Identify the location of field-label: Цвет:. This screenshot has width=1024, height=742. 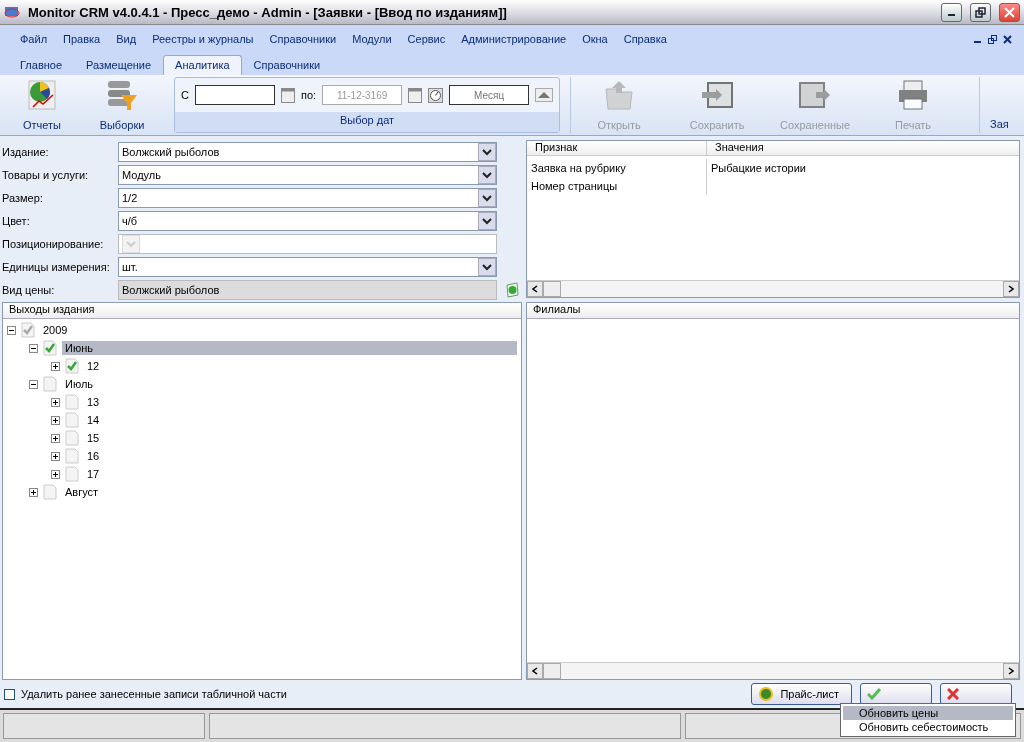
(16, 221).